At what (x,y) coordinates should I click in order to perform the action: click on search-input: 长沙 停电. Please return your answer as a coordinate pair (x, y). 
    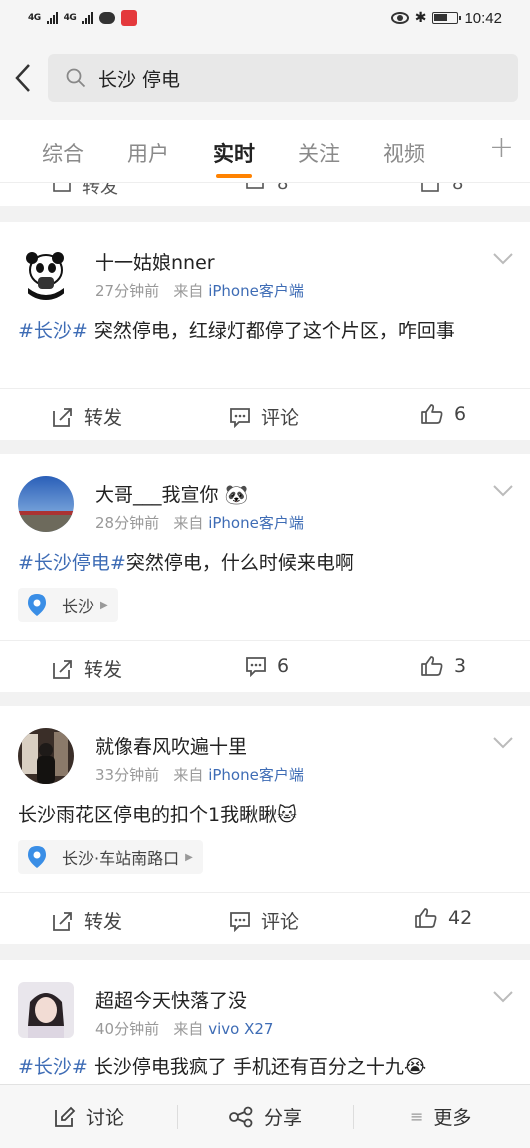
    Looking at the image, I should click on (283, 78).